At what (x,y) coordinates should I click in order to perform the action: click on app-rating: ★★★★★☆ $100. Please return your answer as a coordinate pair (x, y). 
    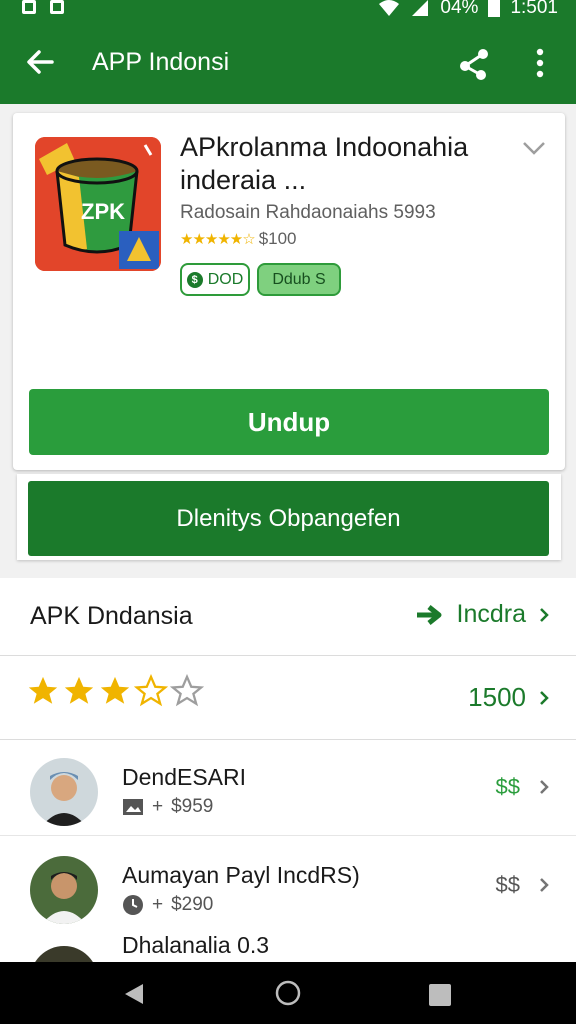
    Looking at the image, I should click on (238, 239).